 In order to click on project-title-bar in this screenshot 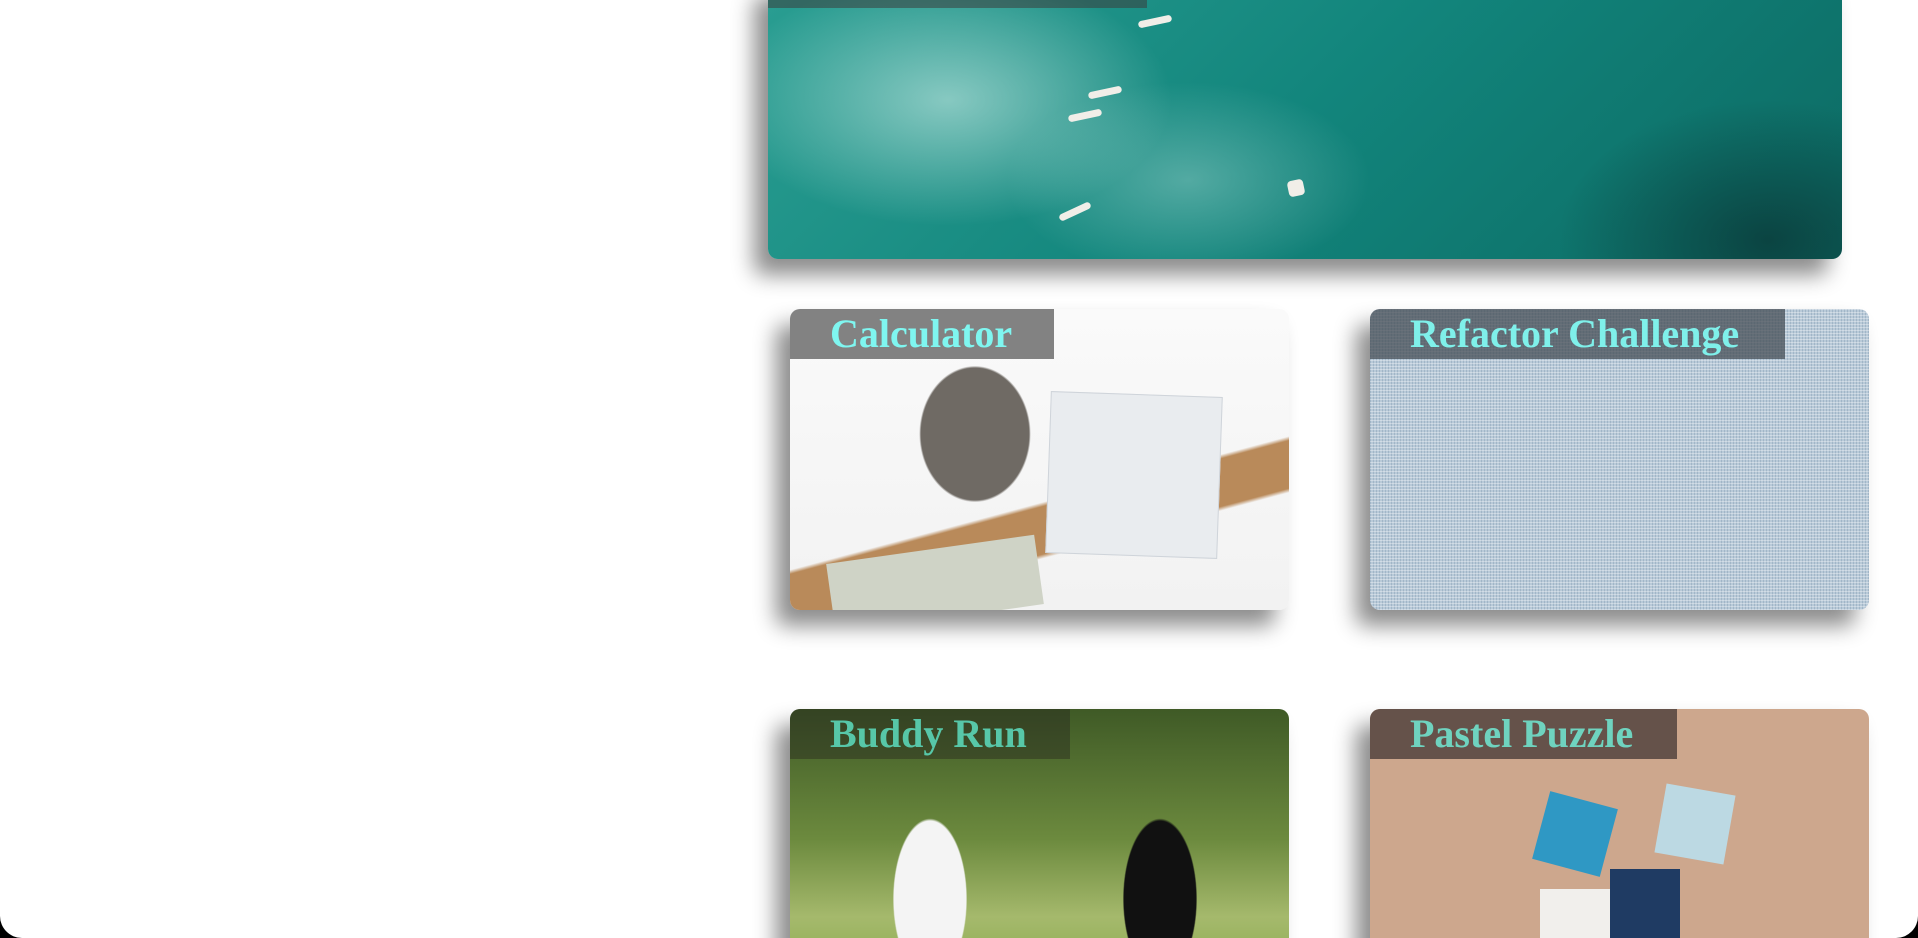, I will do `click(957, 4)`.